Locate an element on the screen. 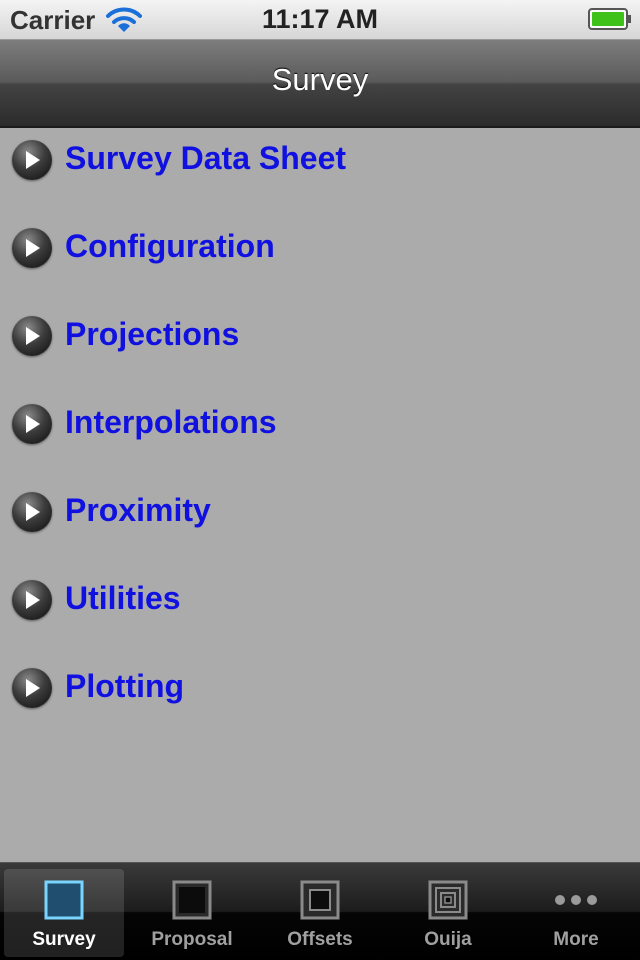  navigation-bar: Survey is located at coordinates (320, 84).